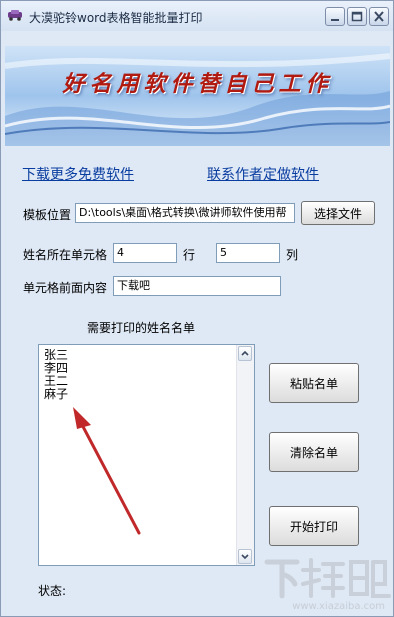  What do you see at coordinates (65, 255) in the screenshot?
I see `name-cell-label: 姓名所在单元格` at bounding box center [65, 255].